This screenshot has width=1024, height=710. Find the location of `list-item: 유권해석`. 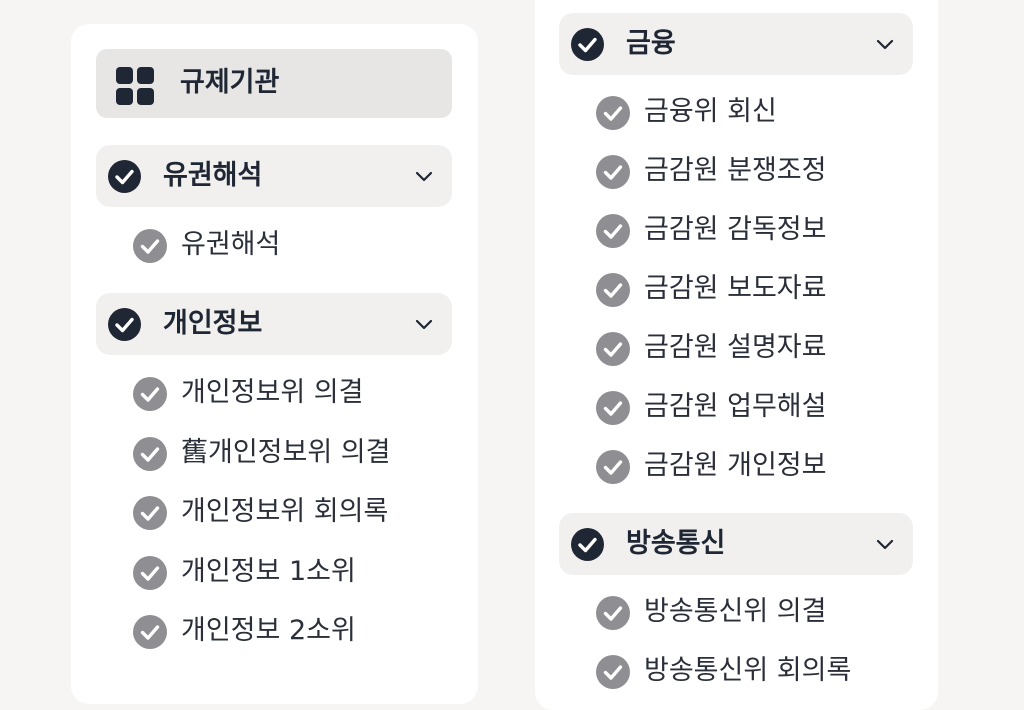

list-item: 유권해석 is located at coordinates (298, 245).